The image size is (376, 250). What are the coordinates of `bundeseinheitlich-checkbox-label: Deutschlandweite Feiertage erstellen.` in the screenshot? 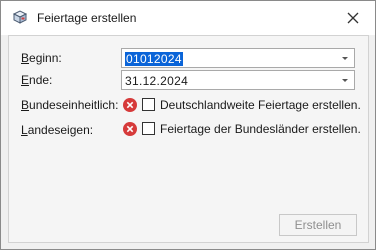 It's located at (260, 105).